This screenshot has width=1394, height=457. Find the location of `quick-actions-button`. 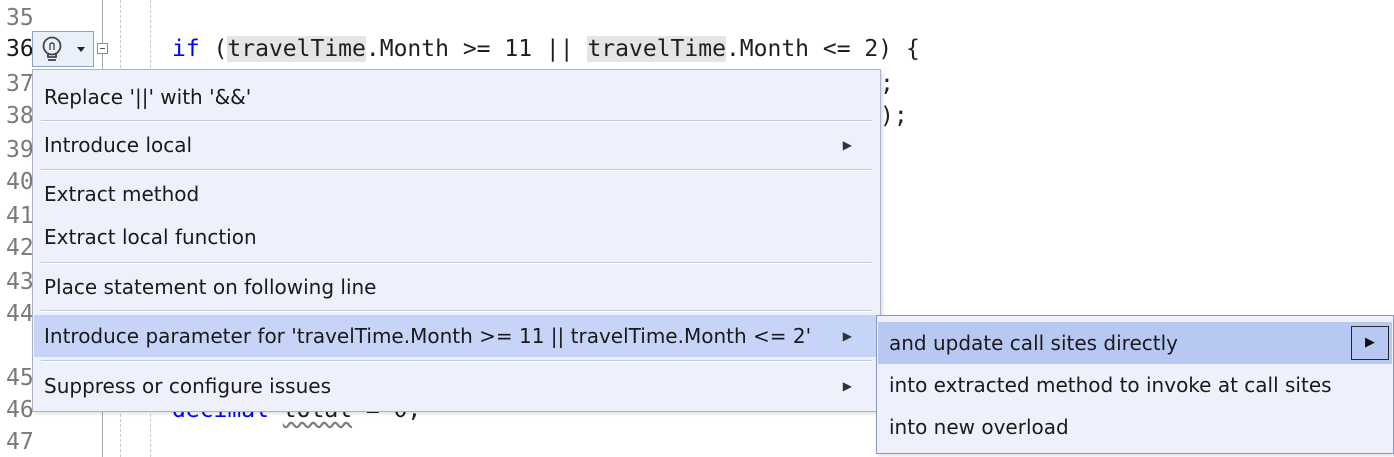

quick-actions-button is located at coordinates (63, 49).